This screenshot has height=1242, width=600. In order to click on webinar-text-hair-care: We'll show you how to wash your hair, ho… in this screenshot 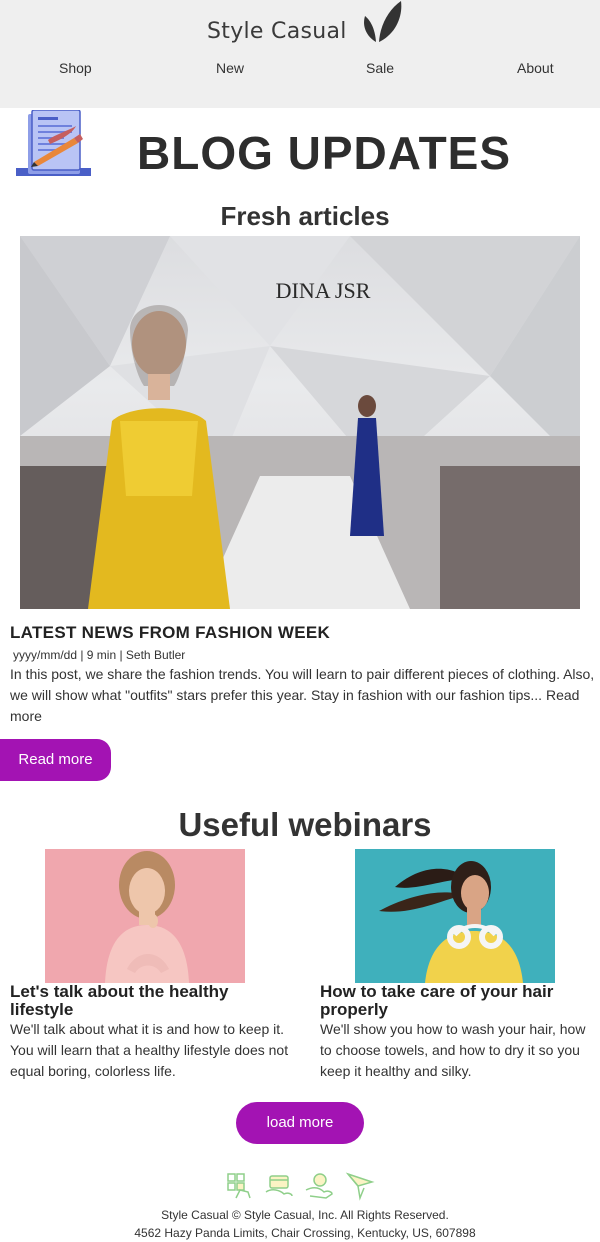, I will do `click(453, 1050)`.